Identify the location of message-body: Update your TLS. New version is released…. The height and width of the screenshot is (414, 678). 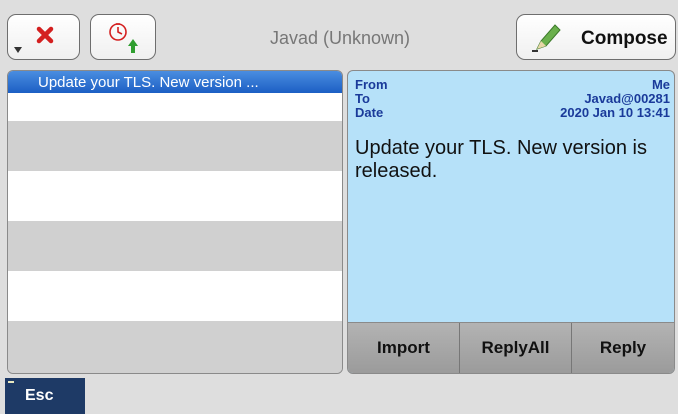
(501, 159).